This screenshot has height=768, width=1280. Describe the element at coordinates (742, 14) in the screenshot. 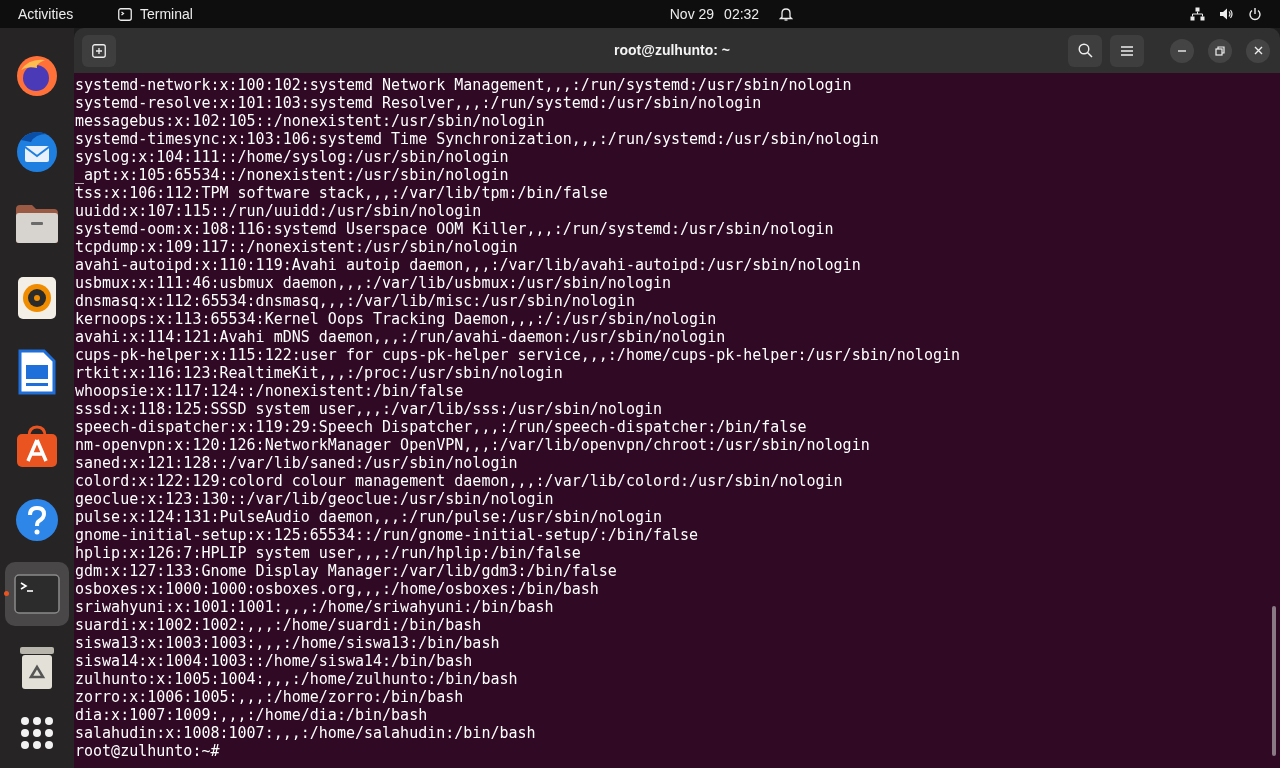

I see `clock-label: 02:32` at that location.